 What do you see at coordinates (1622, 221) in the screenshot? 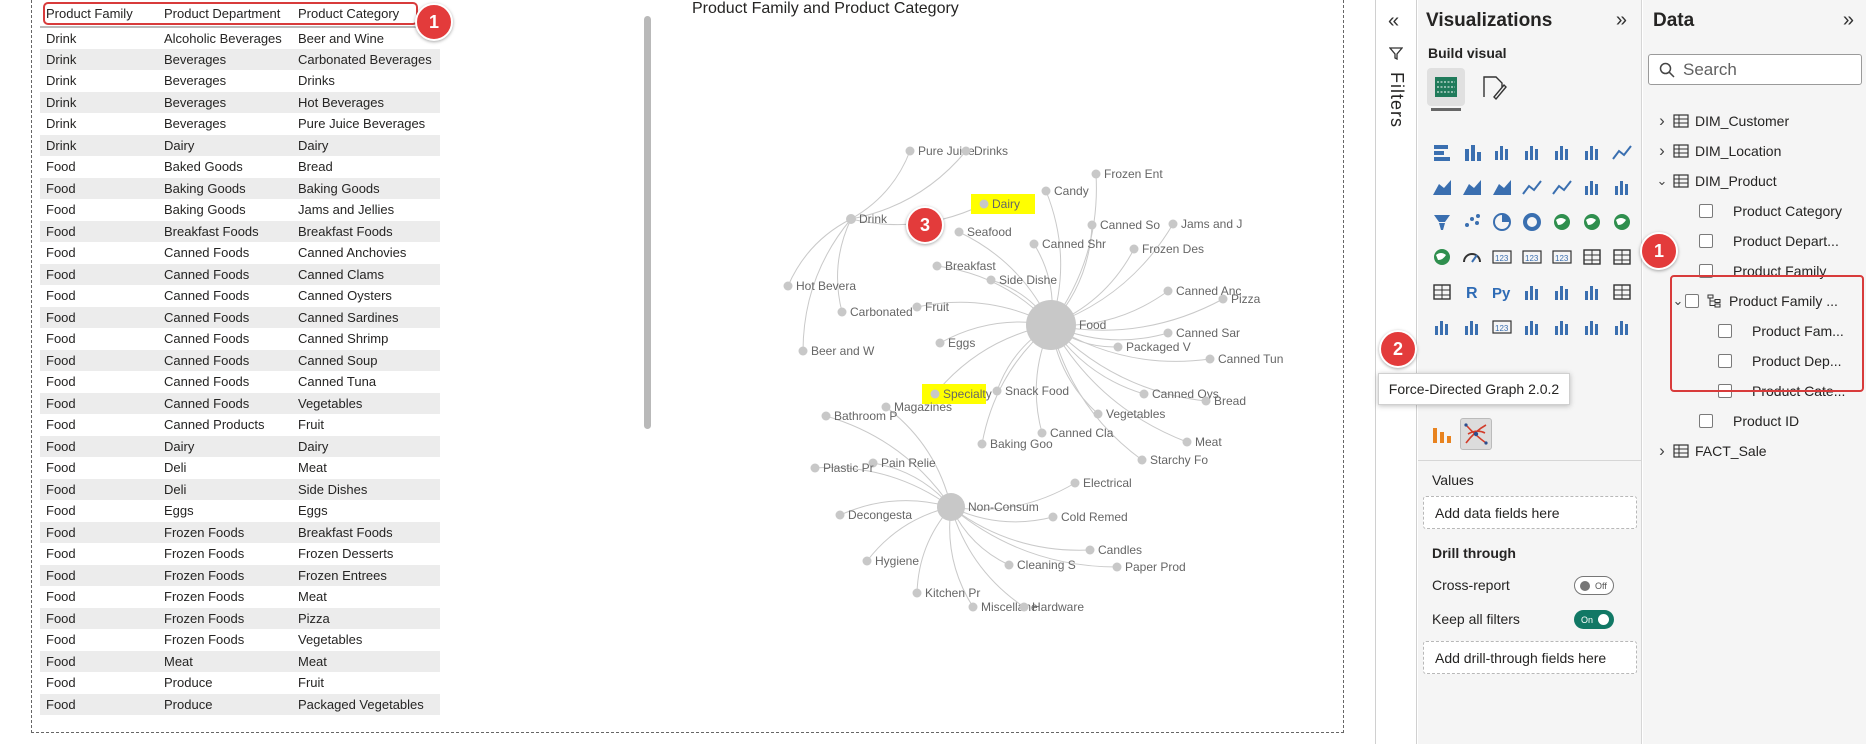
I see `viz-filled-map-icon` at bounding box center [1622, 221].